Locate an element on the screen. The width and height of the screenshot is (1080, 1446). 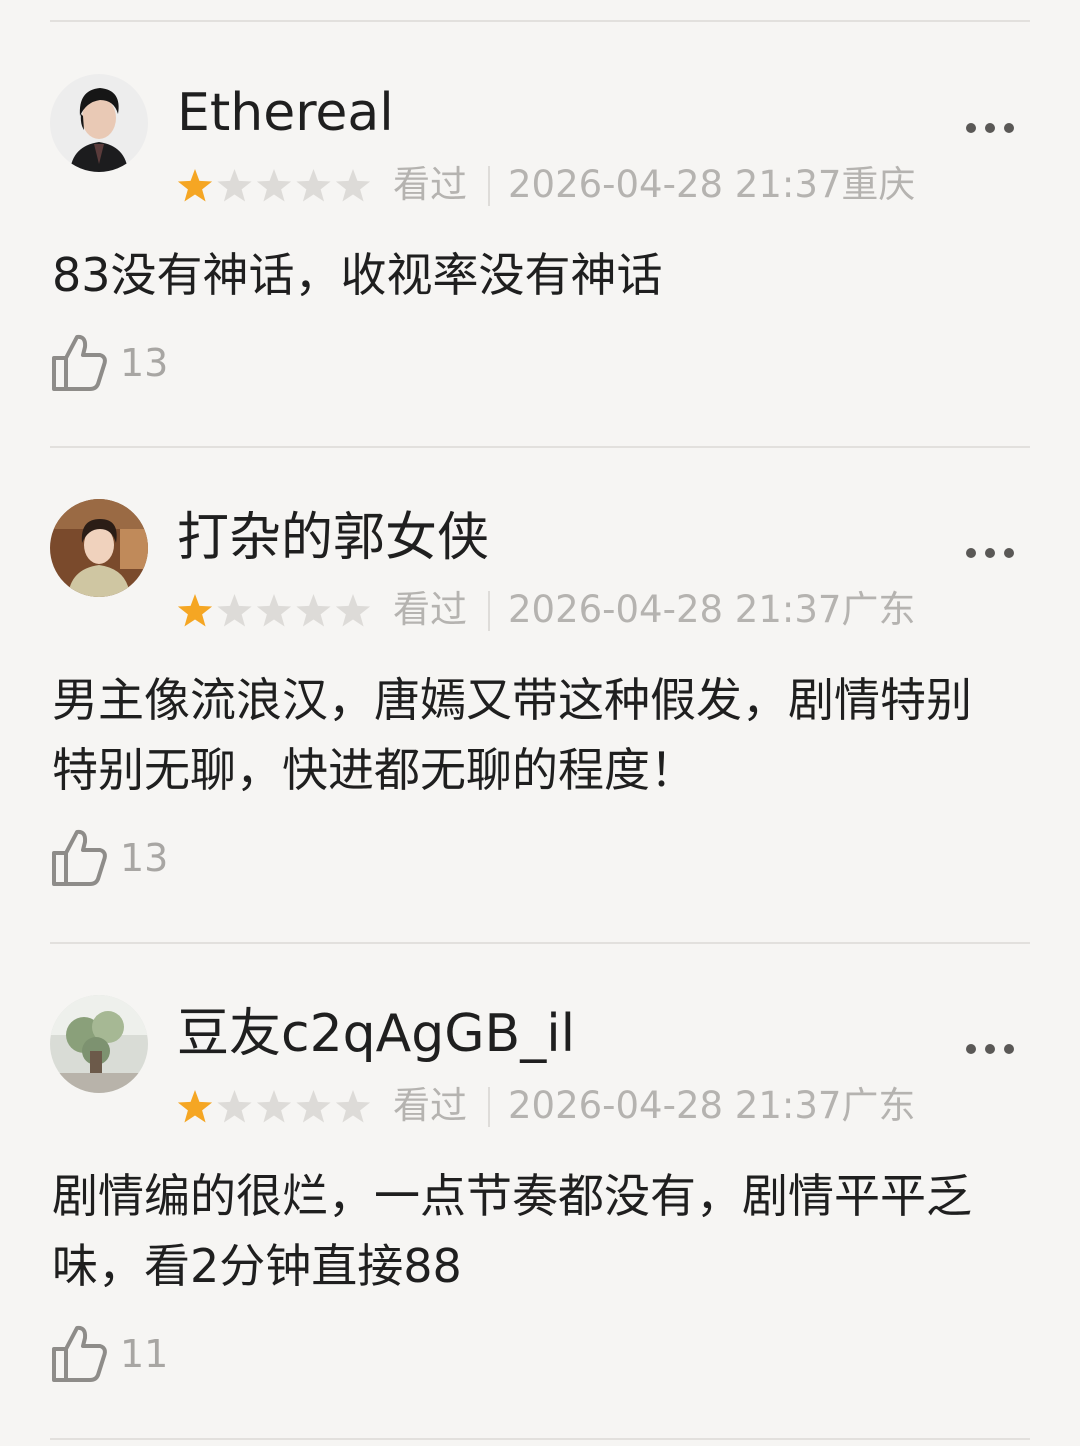
username: Ethereal is located at coordinates (285, 113).